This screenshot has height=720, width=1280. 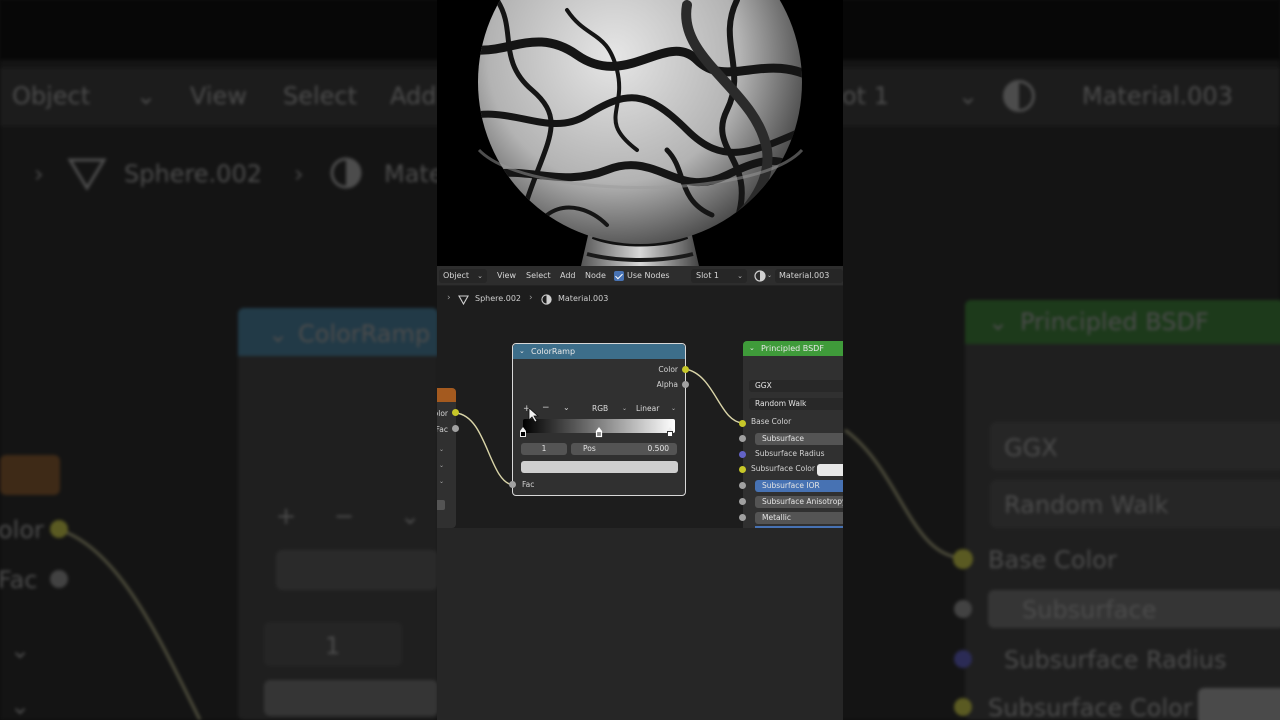 I want to click on color-mode-select: RGB ⌄, so click(x=609, y=409).